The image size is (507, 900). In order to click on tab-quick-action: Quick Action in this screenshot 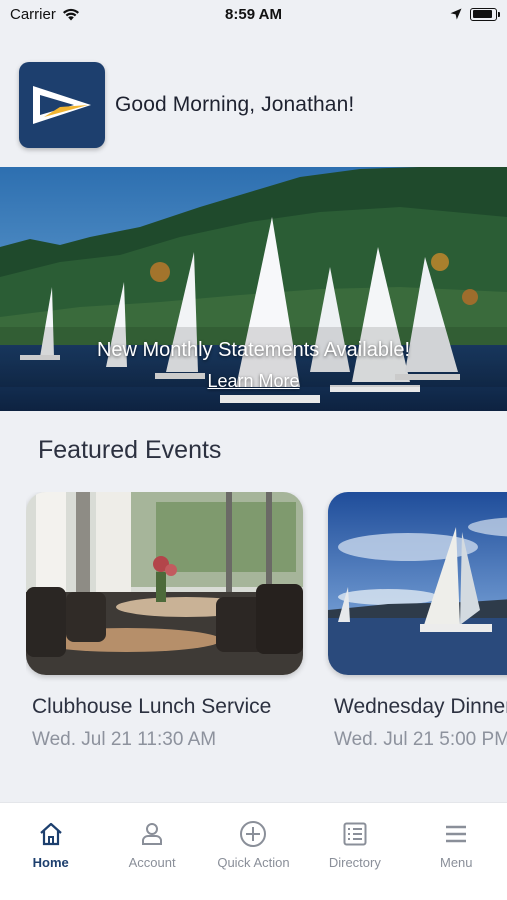, I will do `click(253, 859)`.